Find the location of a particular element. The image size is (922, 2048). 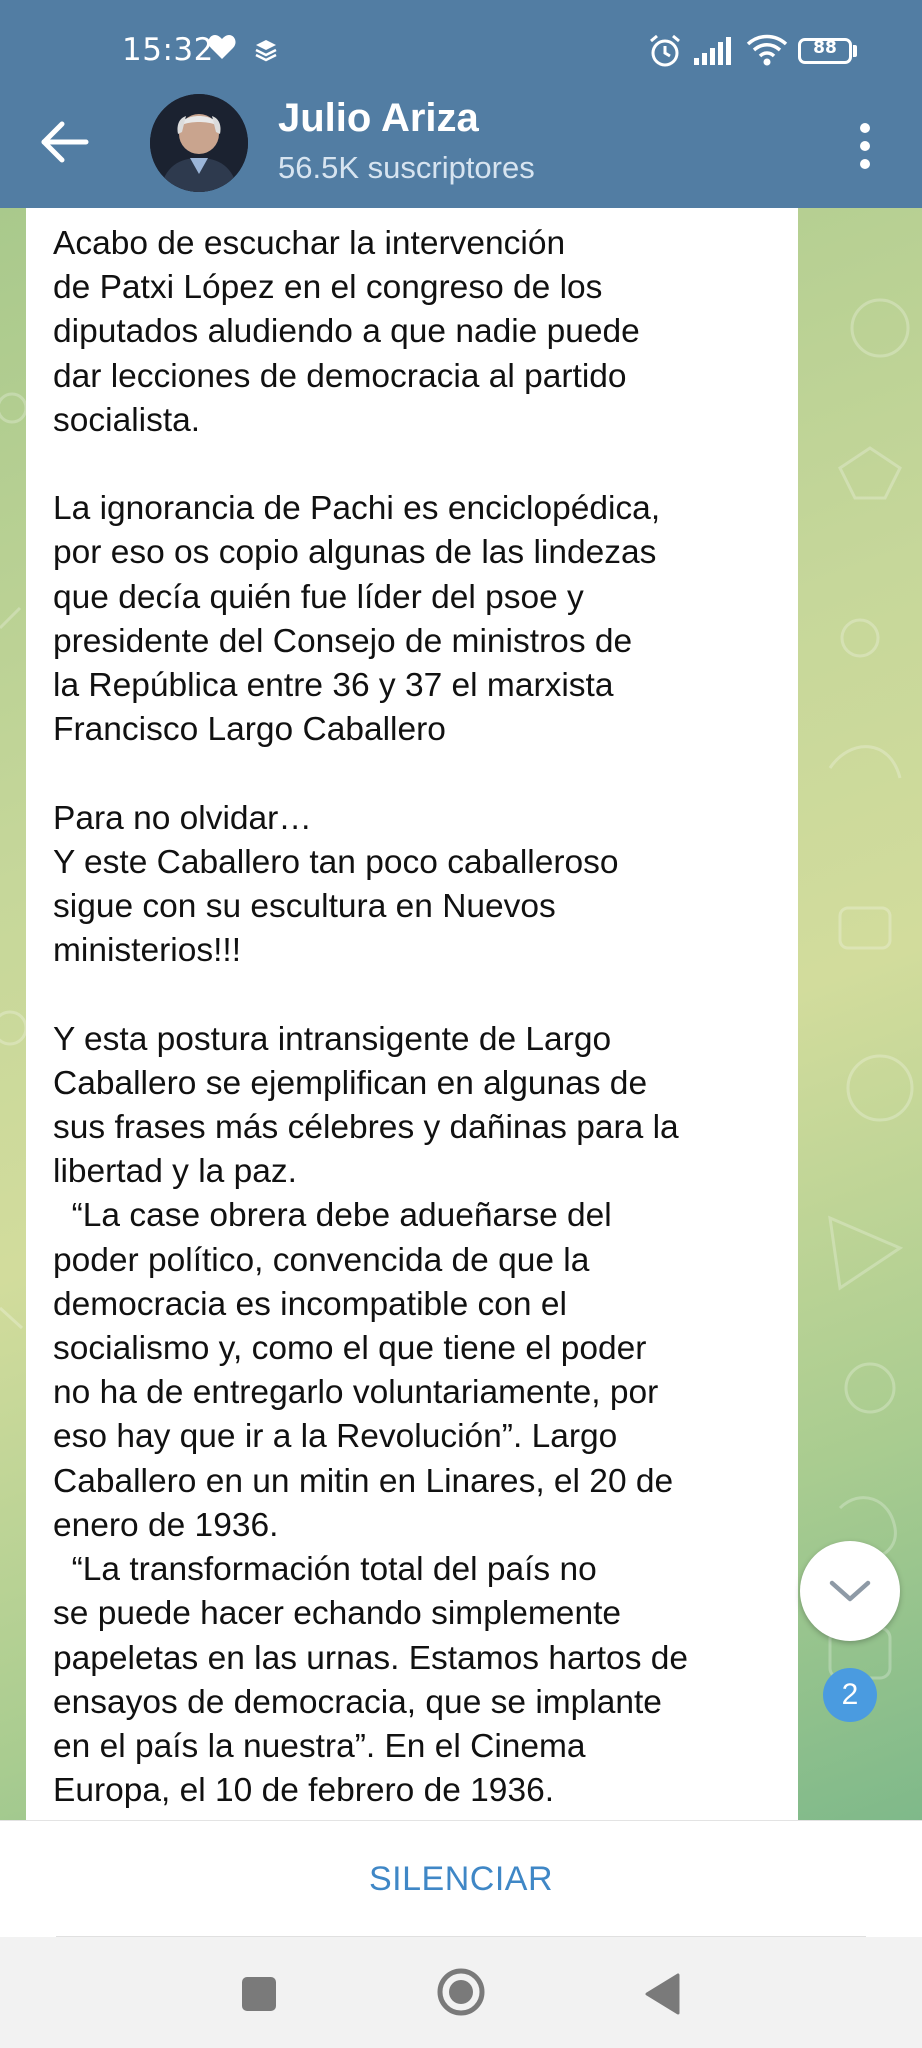

wifi-icon is located at coordinates (767, 52).